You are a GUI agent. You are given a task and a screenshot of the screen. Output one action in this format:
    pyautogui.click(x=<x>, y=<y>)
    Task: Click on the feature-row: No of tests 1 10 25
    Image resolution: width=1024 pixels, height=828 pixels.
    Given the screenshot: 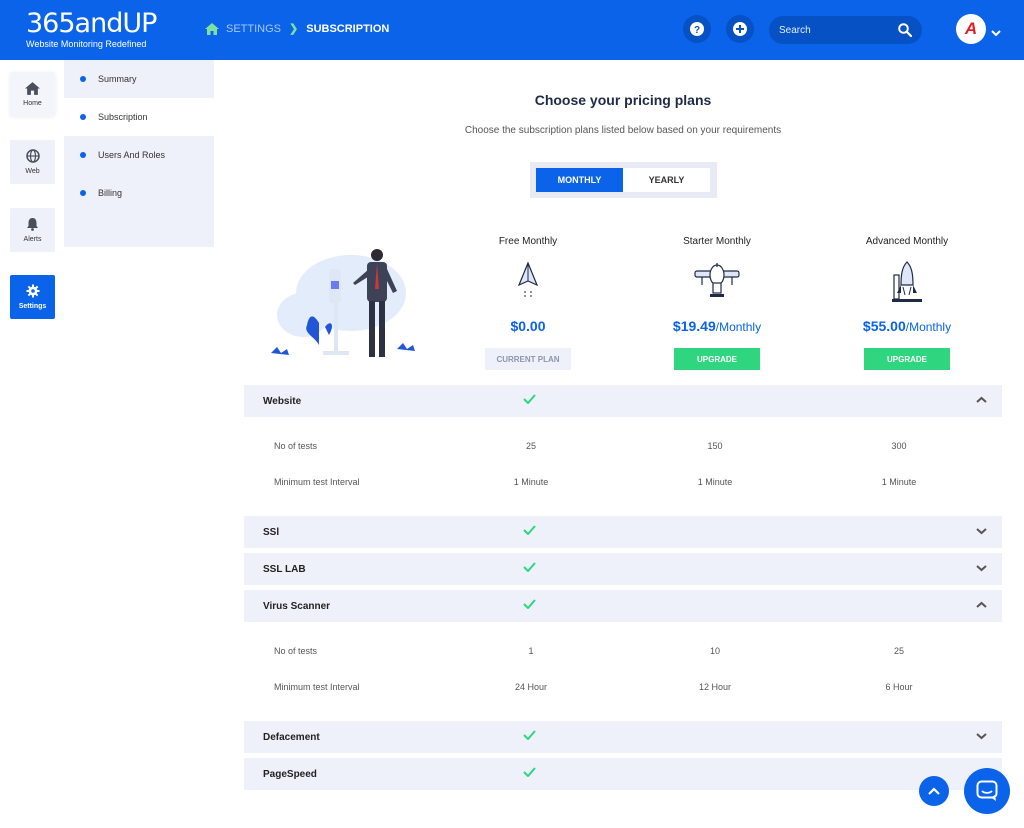 What is the action you would take?
    pyautogui.click(x=623, y=656)
    